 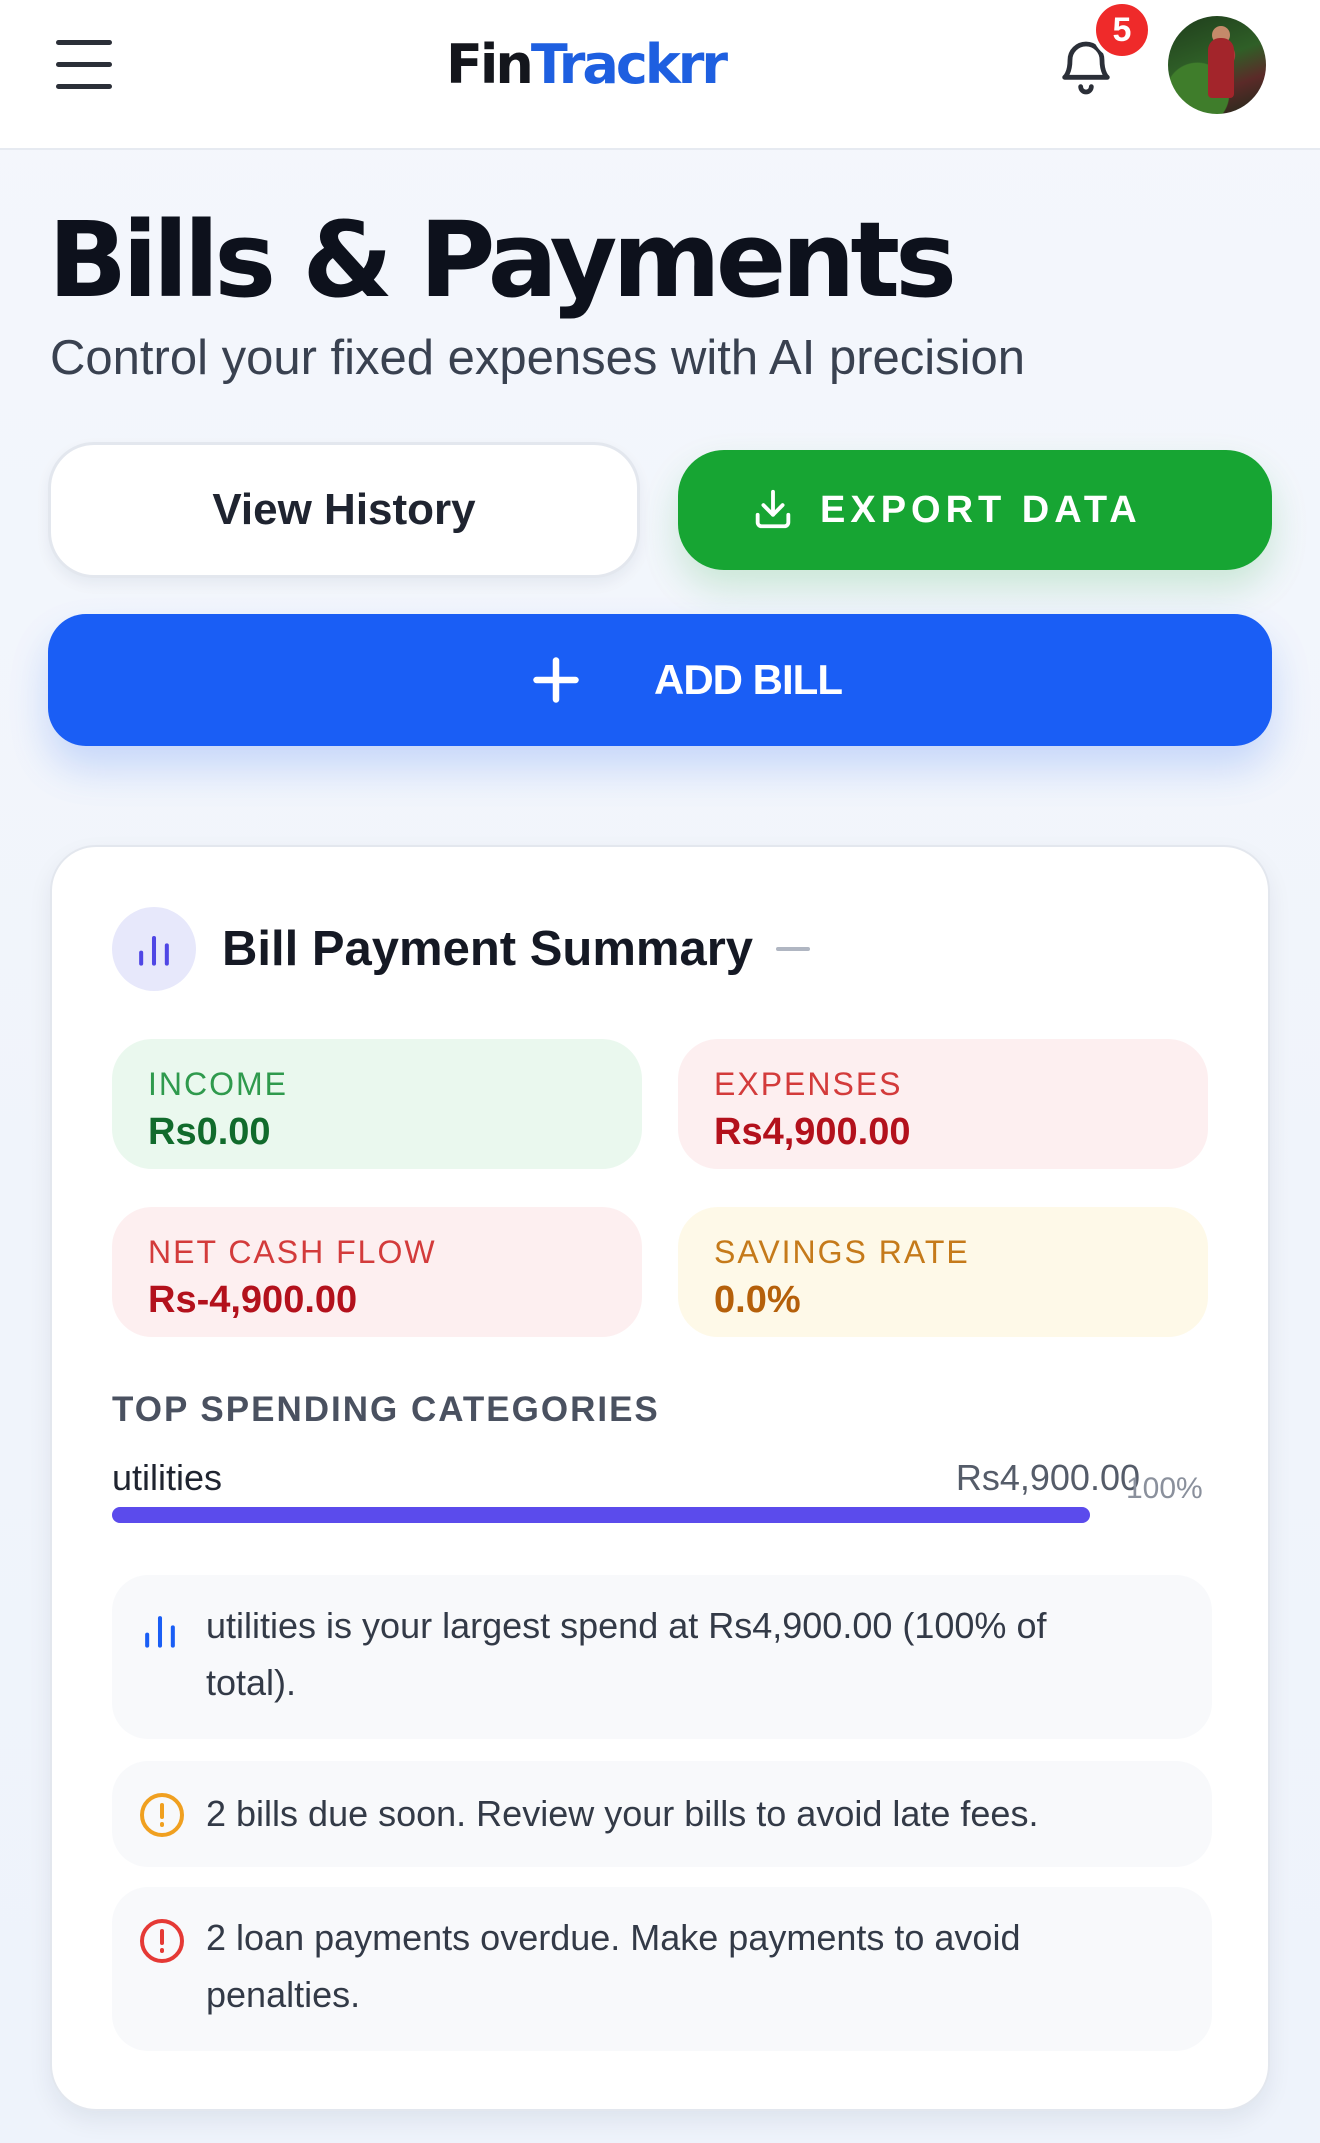 What do you see at coordinates (167, 1477) in the screenshot?
I see `category-name: utilities` at bounding box center [167, 1477].